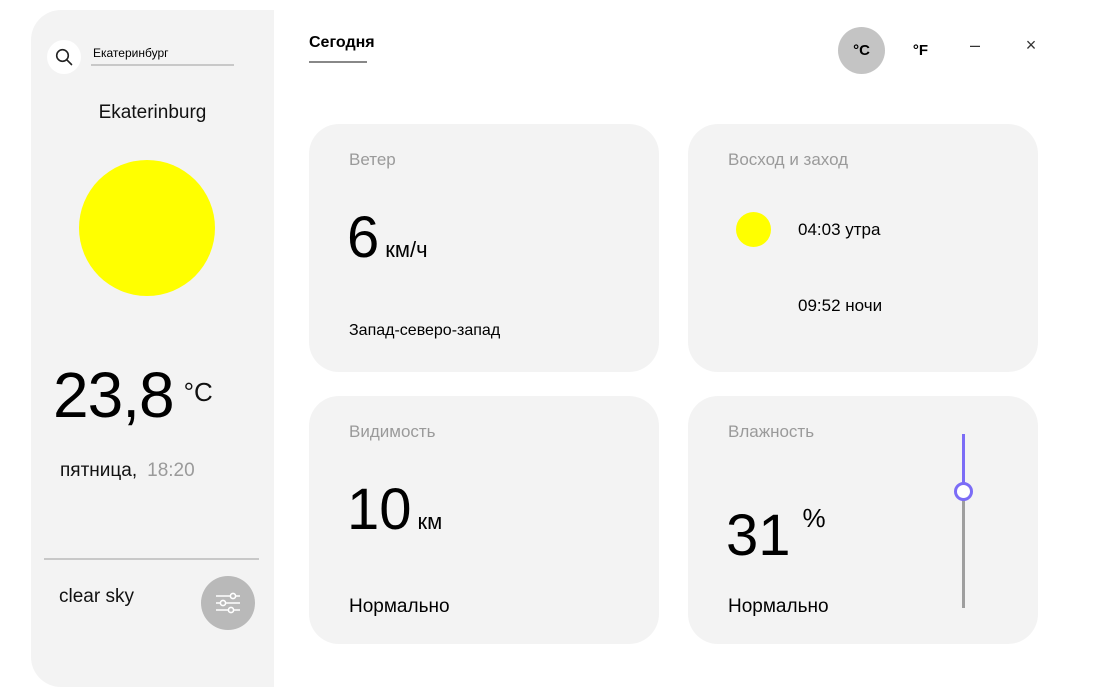  What do you see at coordinates (342, 43) in the screenshot?
I see `tab-today: Сегодня` at bounding box center [342, 43].